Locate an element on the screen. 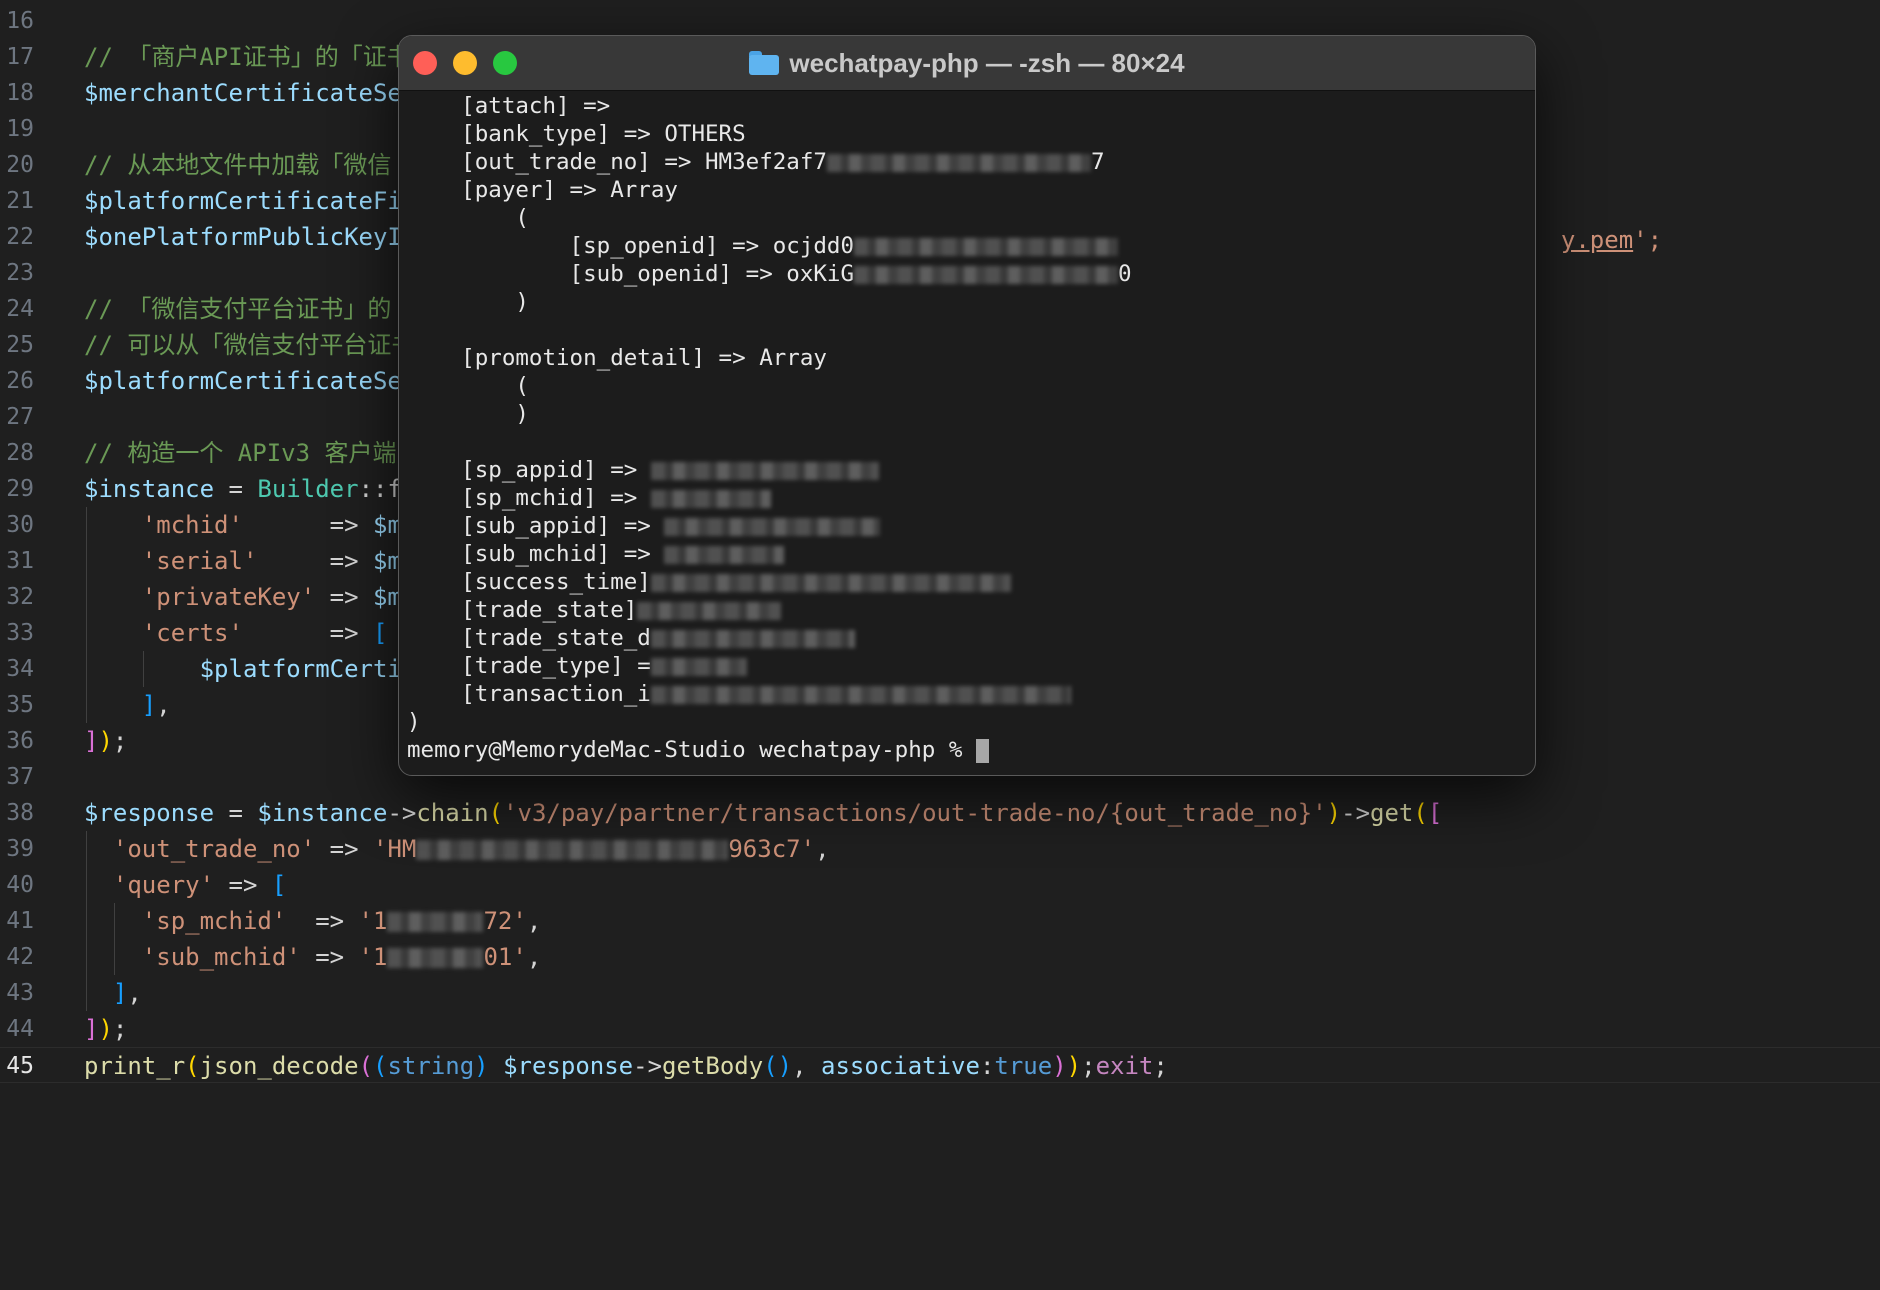  code-token: 'sub_mchid' is located at coordinates (221, 957).